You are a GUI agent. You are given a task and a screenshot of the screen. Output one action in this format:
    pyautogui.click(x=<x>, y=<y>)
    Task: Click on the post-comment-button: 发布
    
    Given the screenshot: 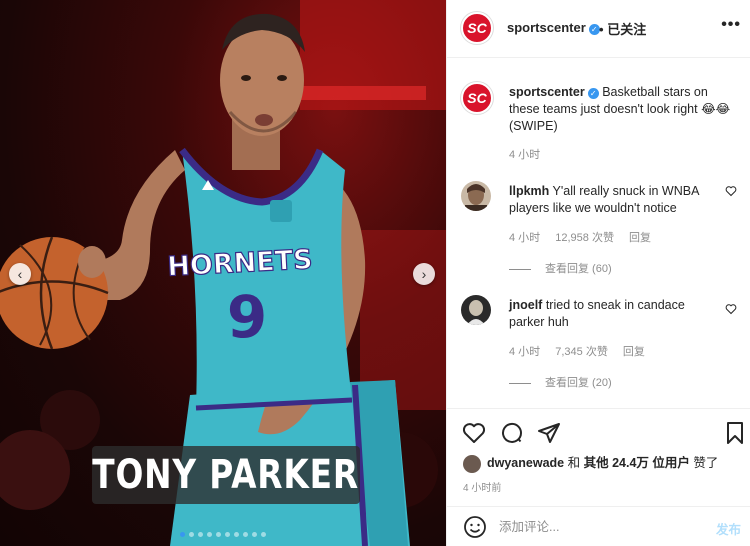 What is the action you would take?
    pyautogui.click(x=728, y=528)
    